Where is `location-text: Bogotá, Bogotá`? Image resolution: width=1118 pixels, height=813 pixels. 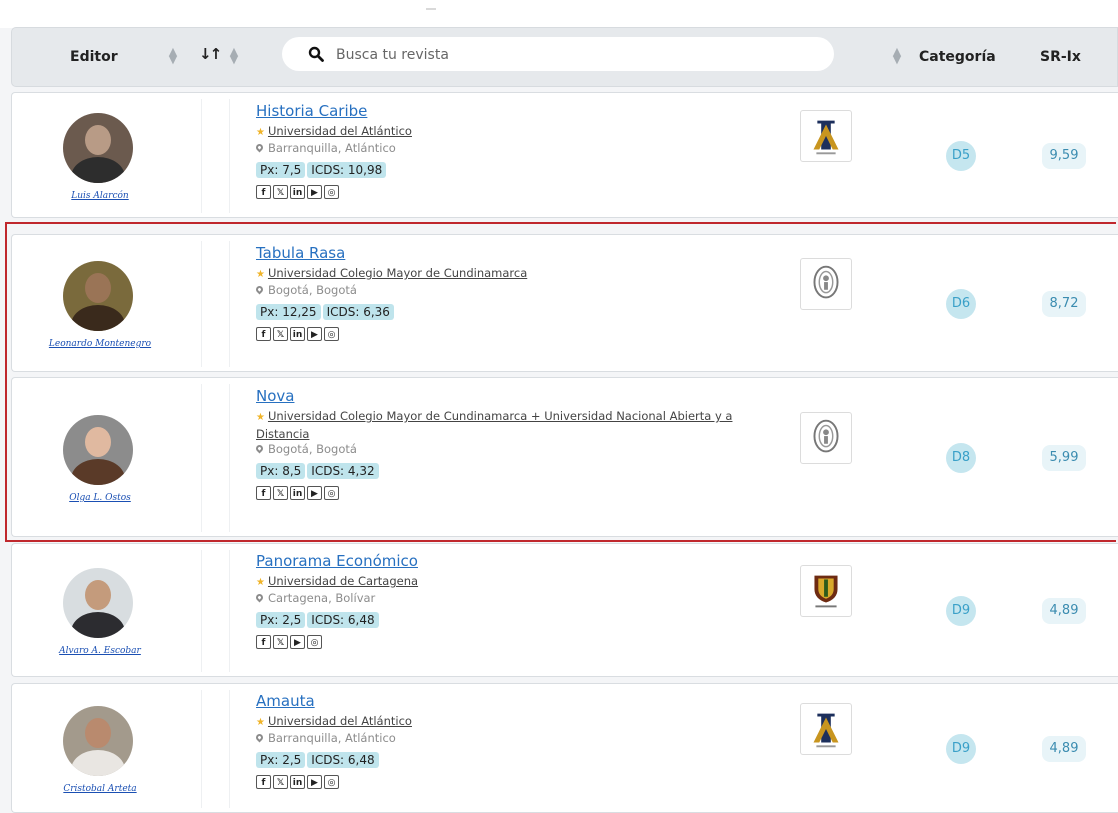
location-text: Bogotá, Bogotá is located at coordinates (312, 449).